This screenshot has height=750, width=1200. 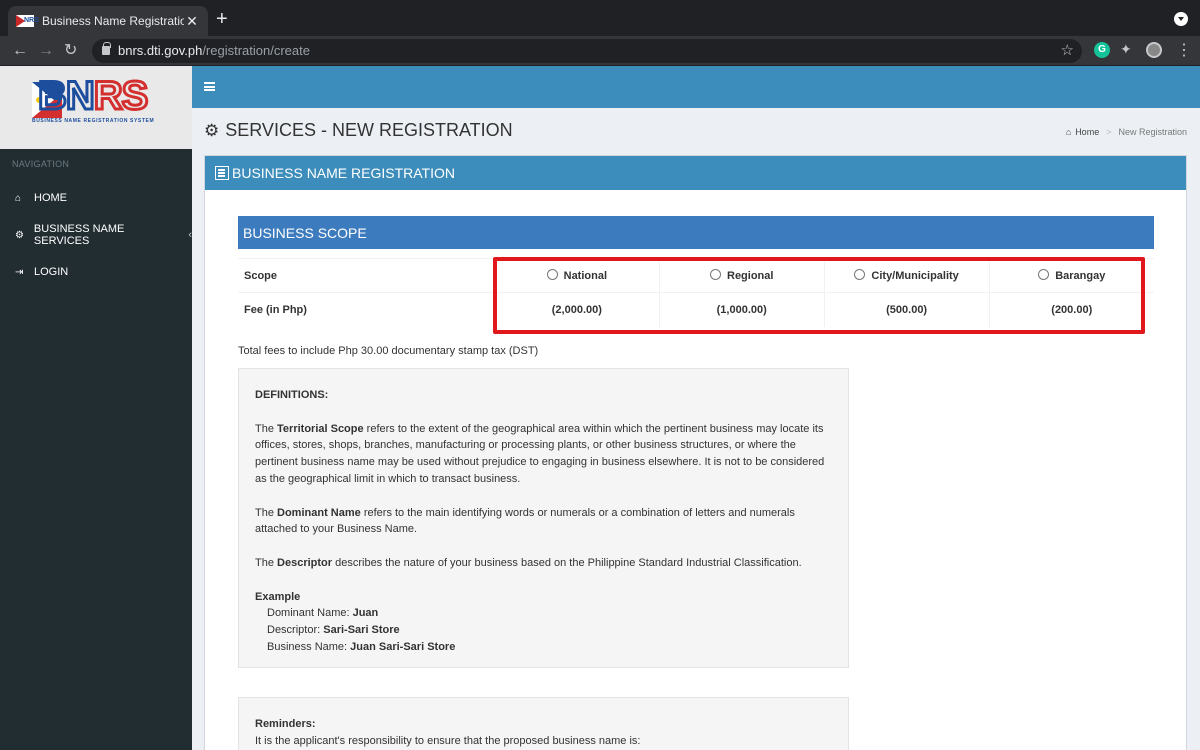 I want to click on browser-menu-icon: ⋮, so click(x=1184, y=49).